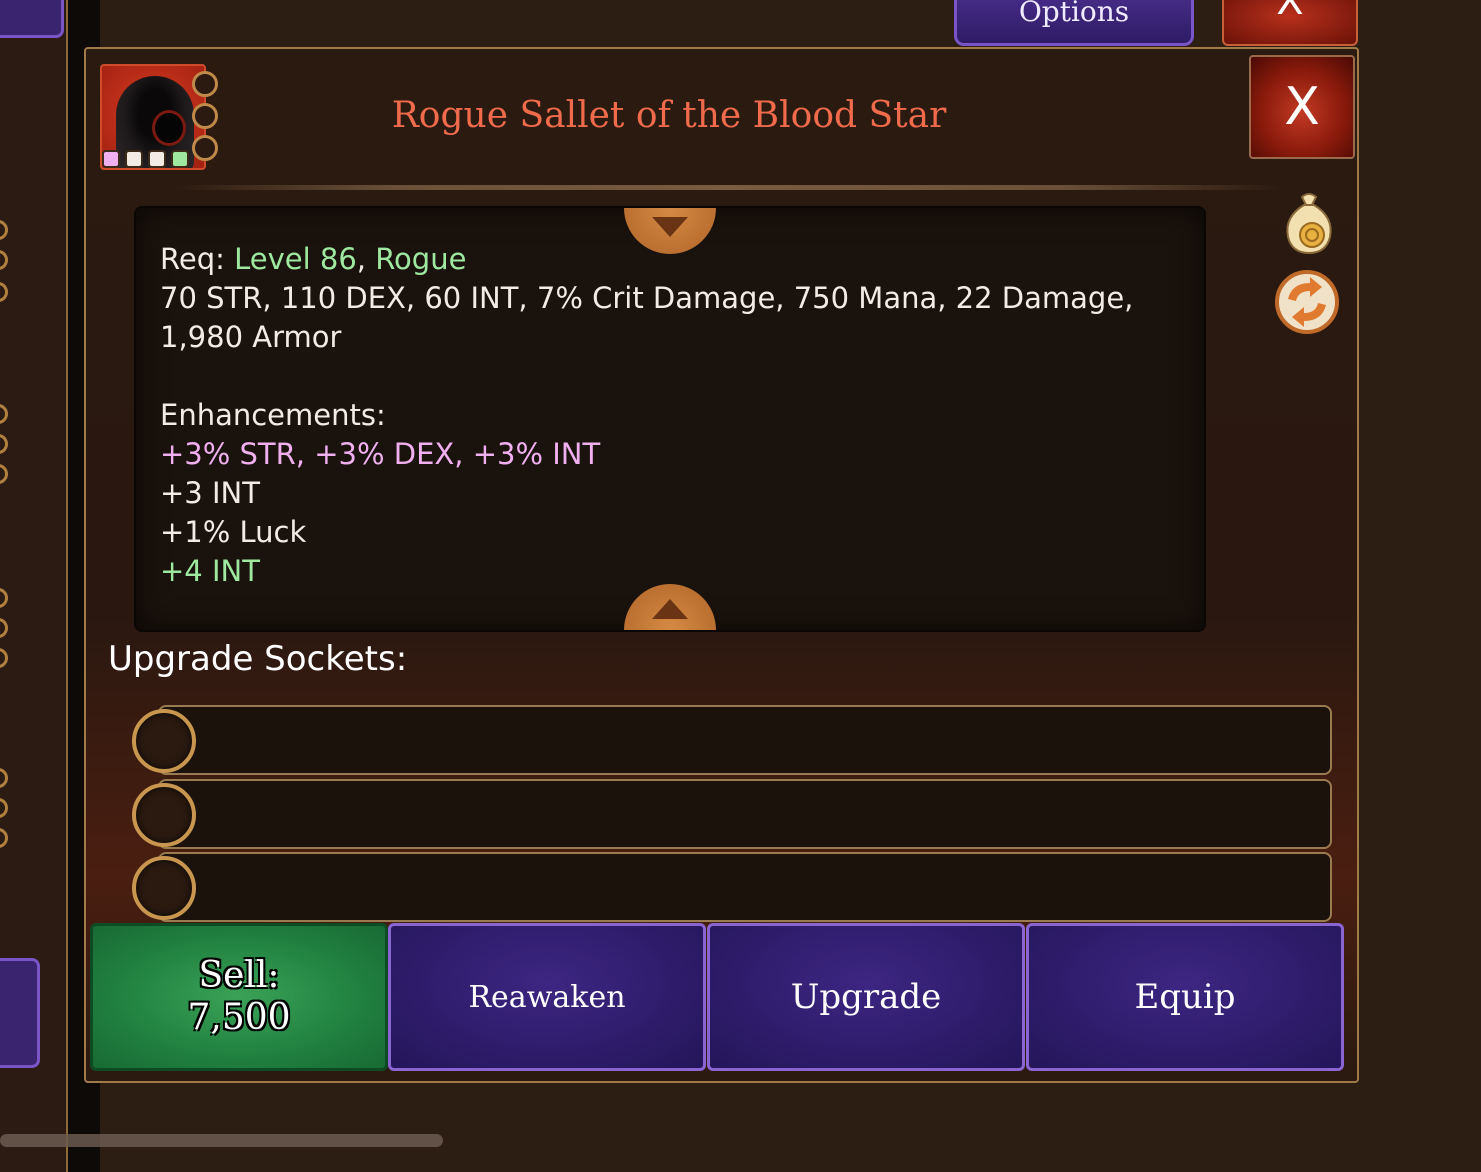  Describe the element at coordinates (421, 259) in the screenshot. I see `req-class: Rogue` at that location.